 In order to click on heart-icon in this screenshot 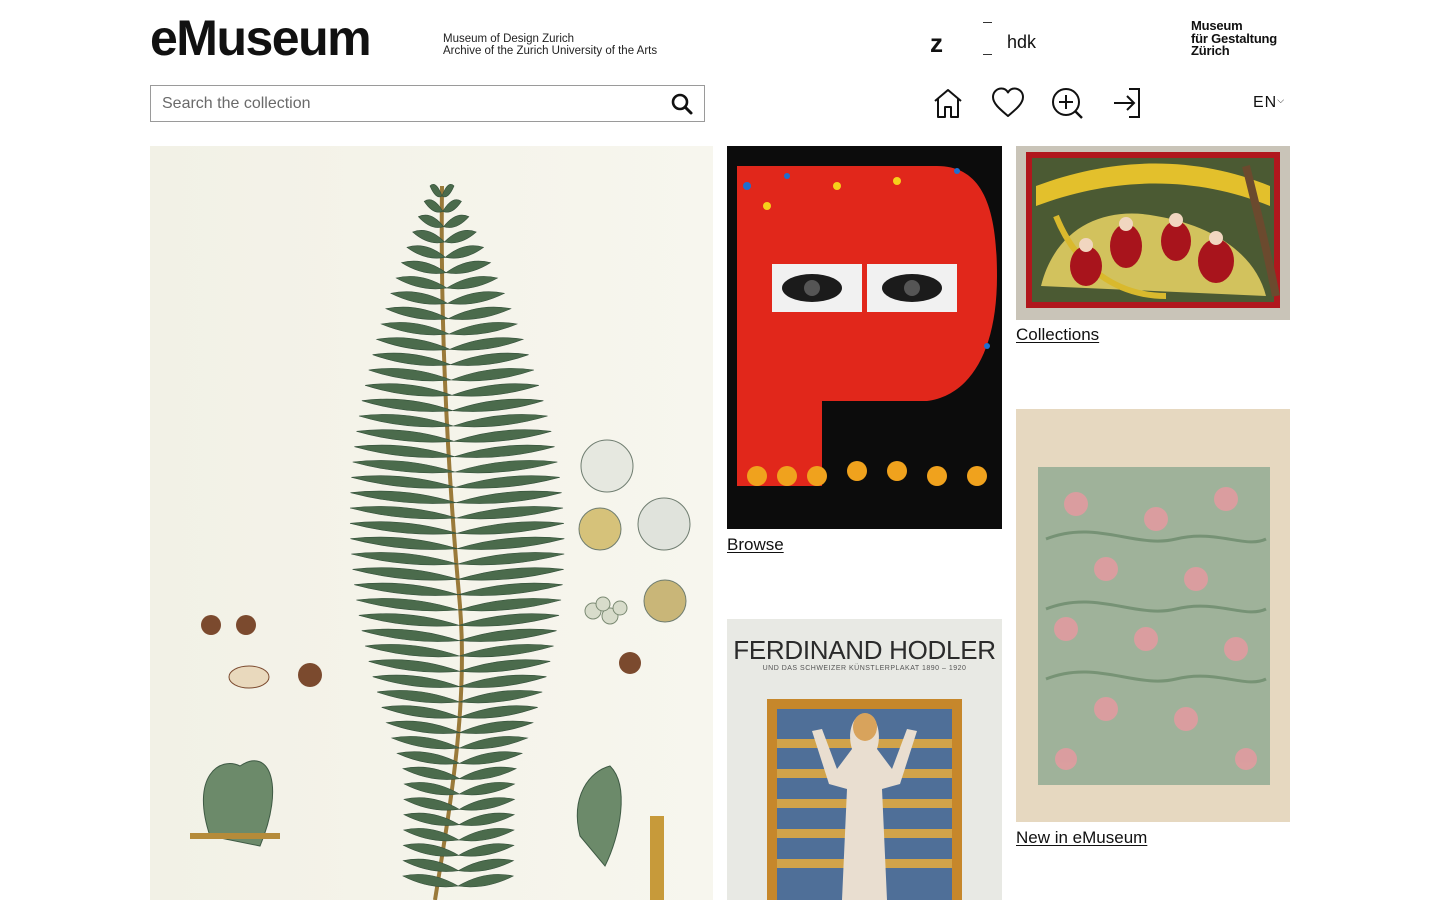, I will do `click(1008, 103)`.